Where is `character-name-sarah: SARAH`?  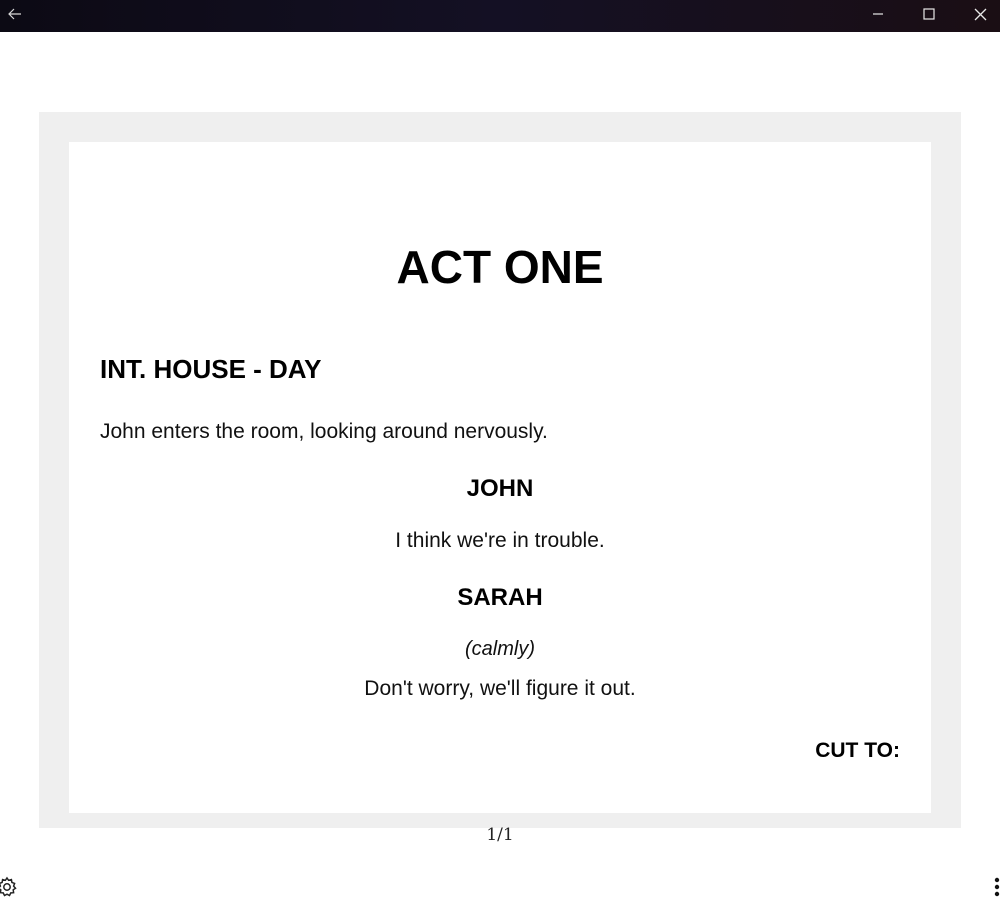 character-name-sarah: SARAH is located at coordinates (500, 597).